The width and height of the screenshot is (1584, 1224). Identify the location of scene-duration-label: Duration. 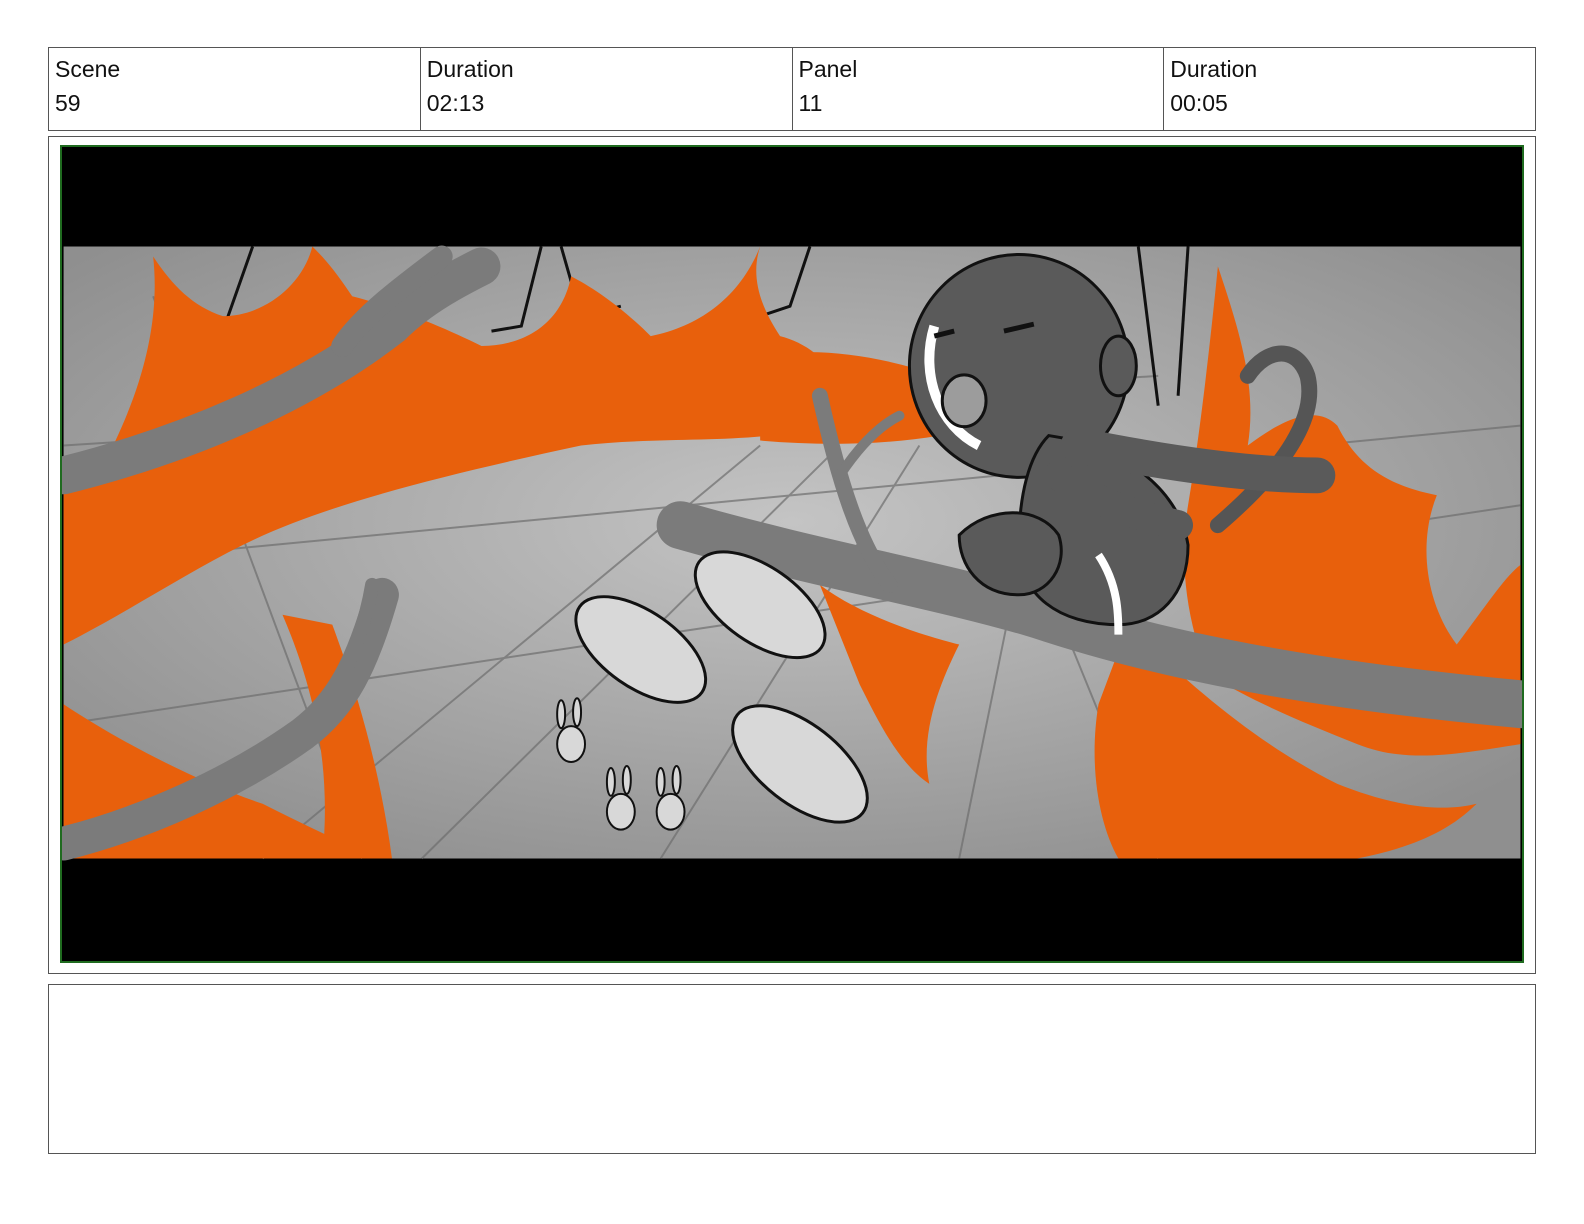
(470, 69).